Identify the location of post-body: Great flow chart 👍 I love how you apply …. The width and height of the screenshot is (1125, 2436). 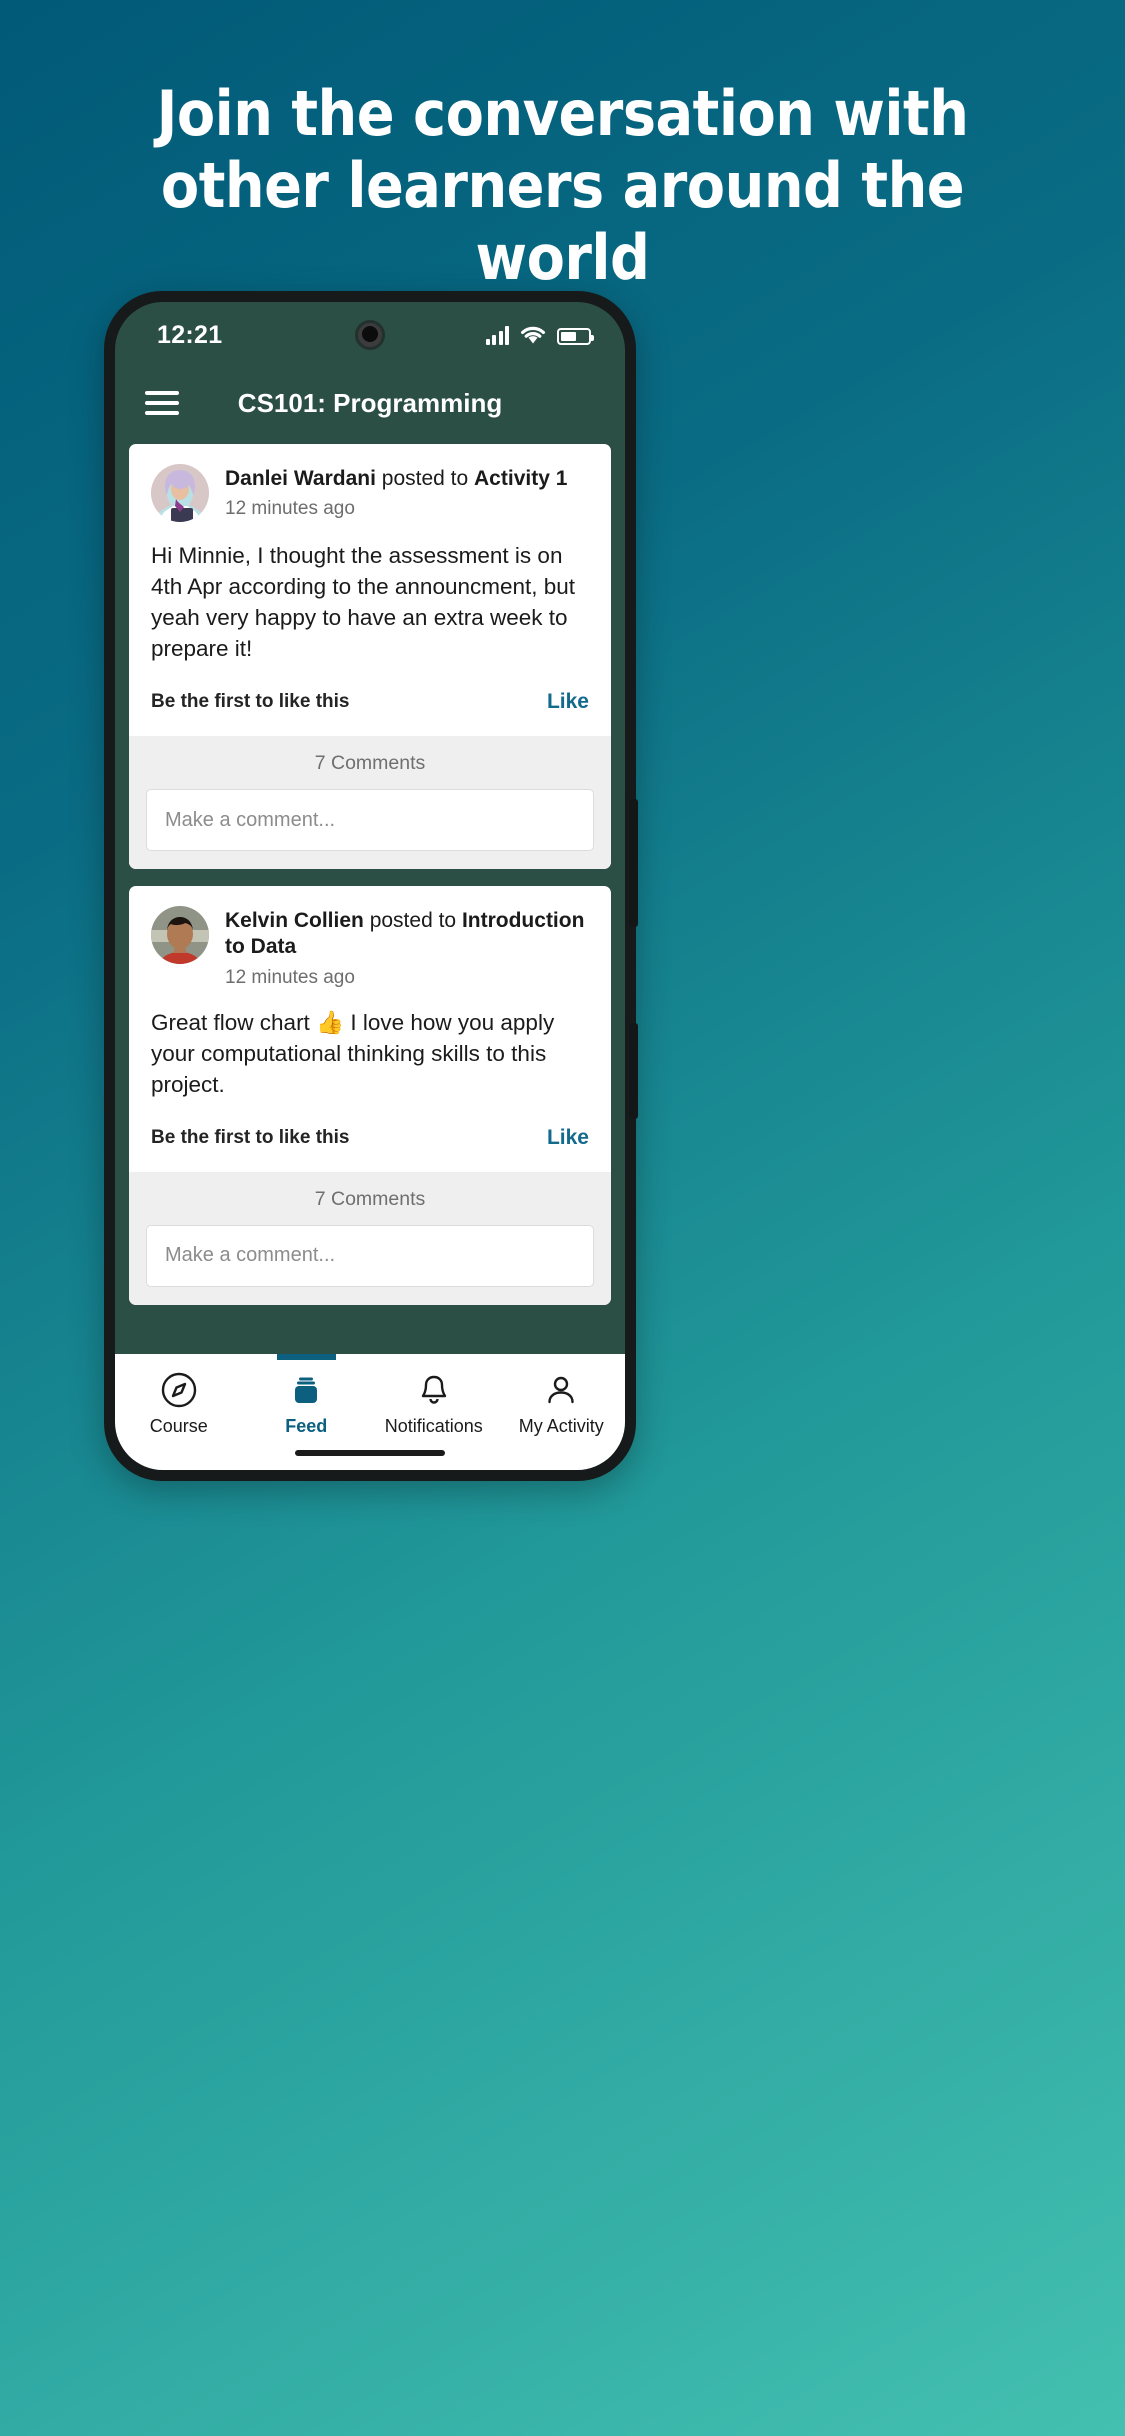
(353, 1053).